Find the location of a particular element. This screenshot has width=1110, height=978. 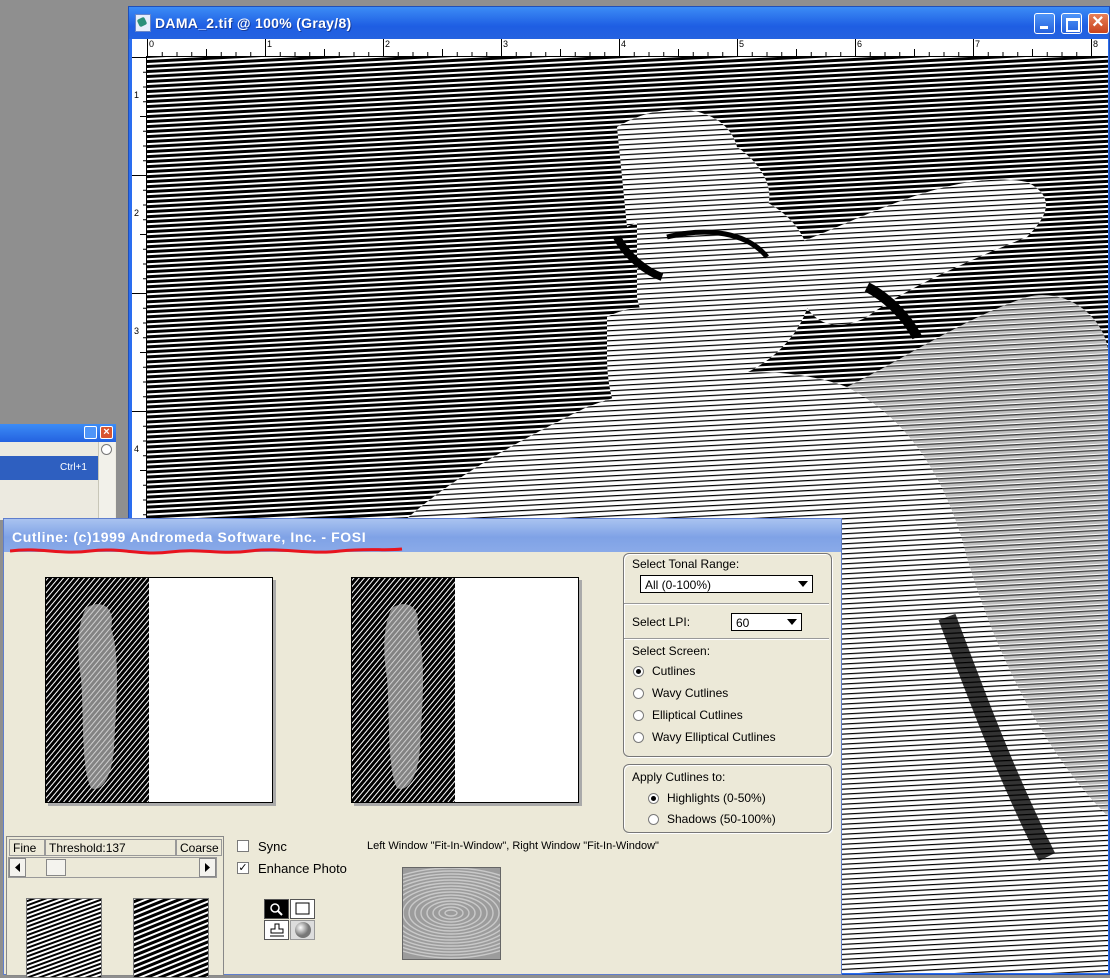

apply-option-label: Highlights (0-50%) is located at coordinates (716, 798).